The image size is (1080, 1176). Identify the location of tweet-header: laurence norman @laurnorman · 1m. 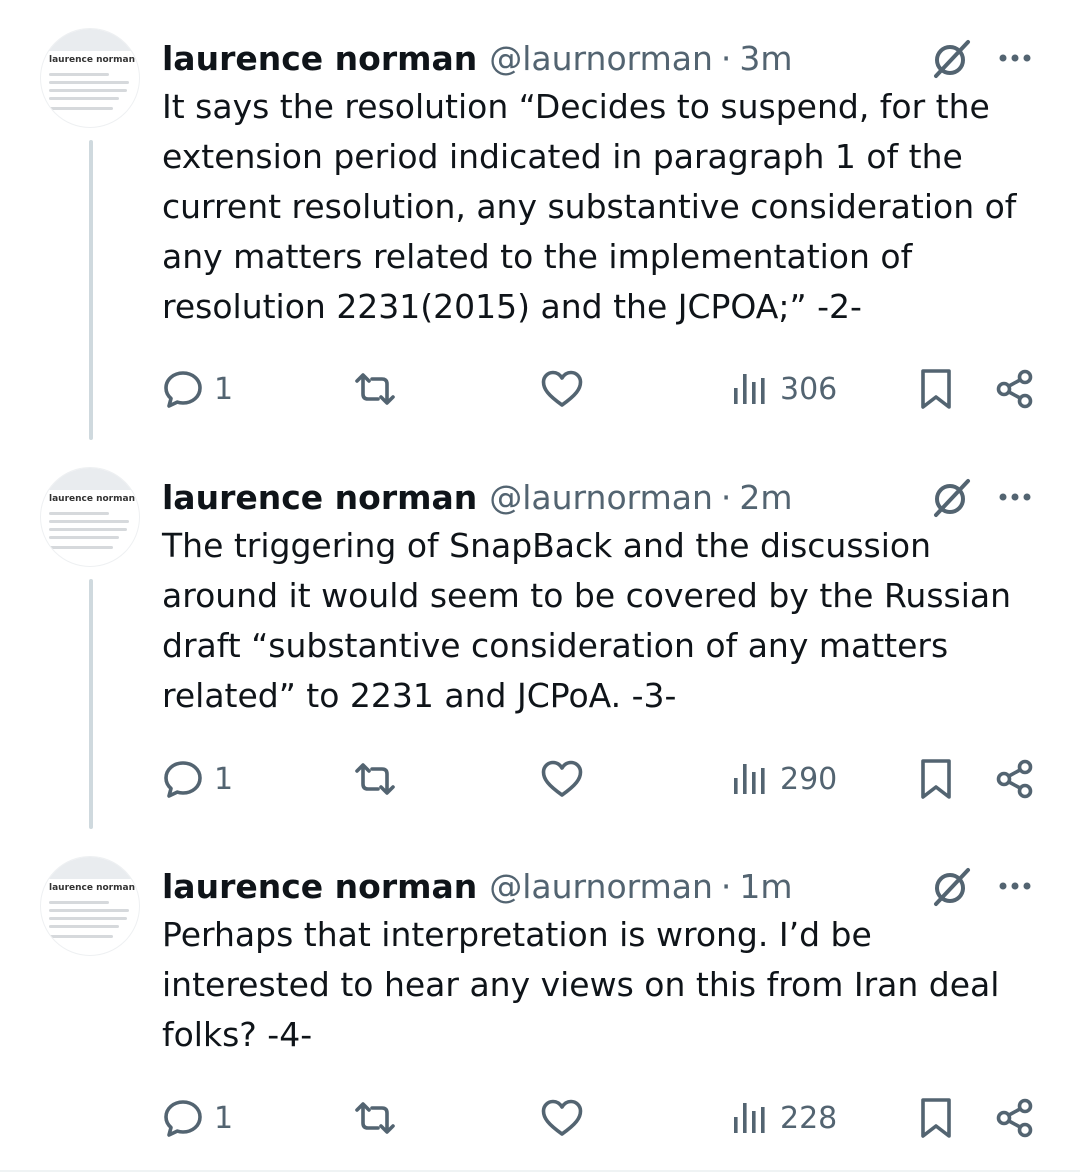
(477, 886).